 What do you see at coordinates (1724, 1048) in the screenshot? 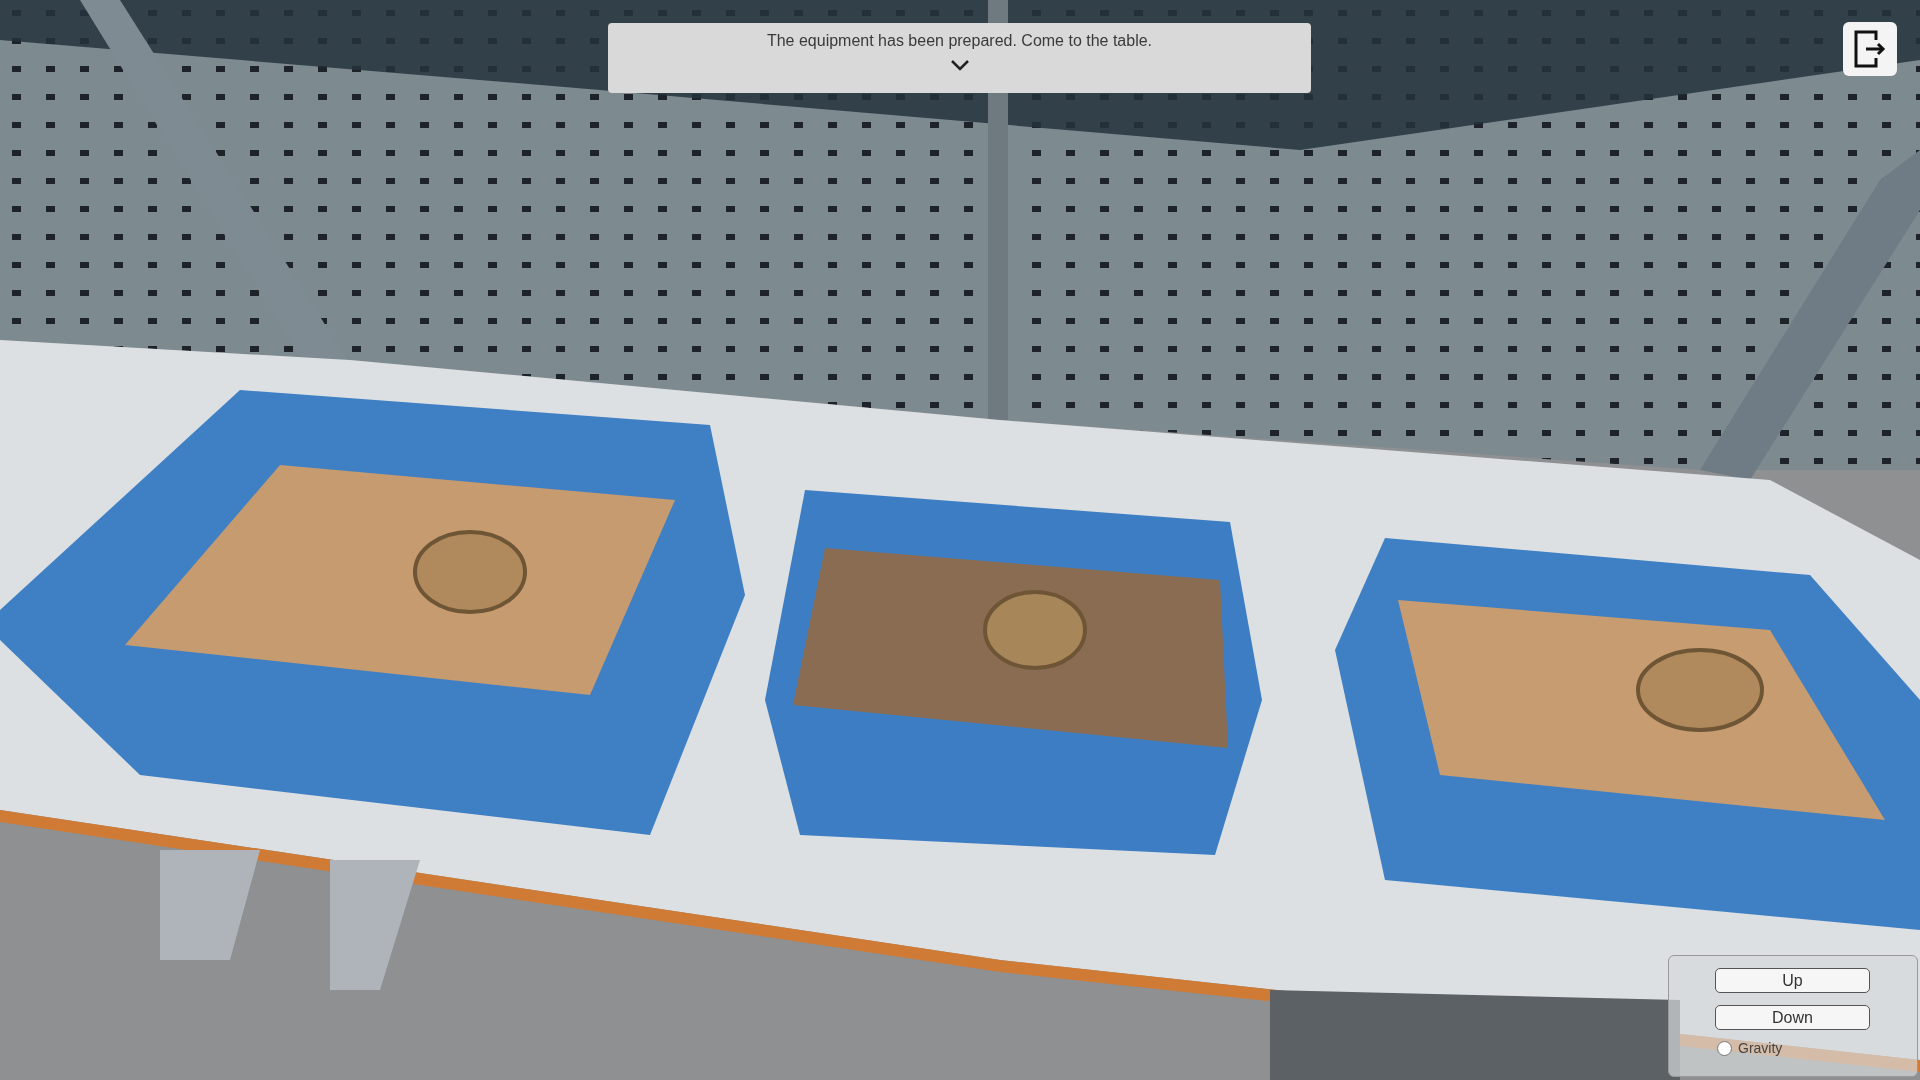
I see `gravity-radio` at bounding box center [1724, 1048].